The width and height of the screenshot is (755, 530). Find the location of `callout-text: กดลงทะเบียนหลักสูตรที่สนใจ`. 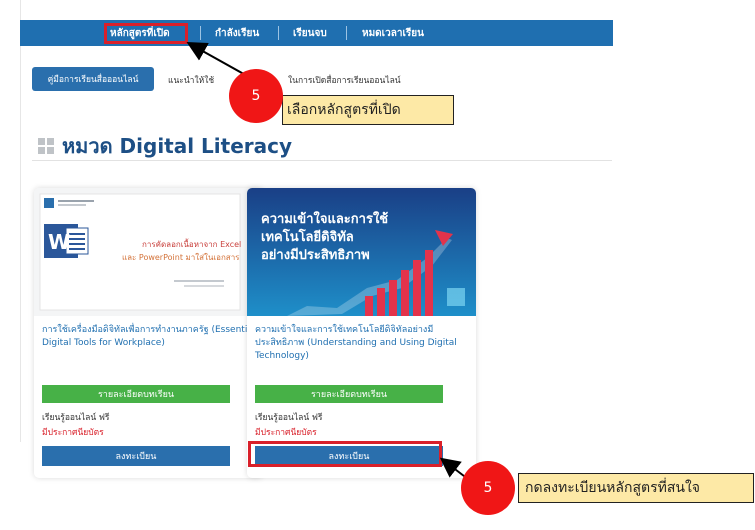

callout-text: กดลงทะเบียนหลักสูตรที่สนใจ is located at coordinates (612, 488).